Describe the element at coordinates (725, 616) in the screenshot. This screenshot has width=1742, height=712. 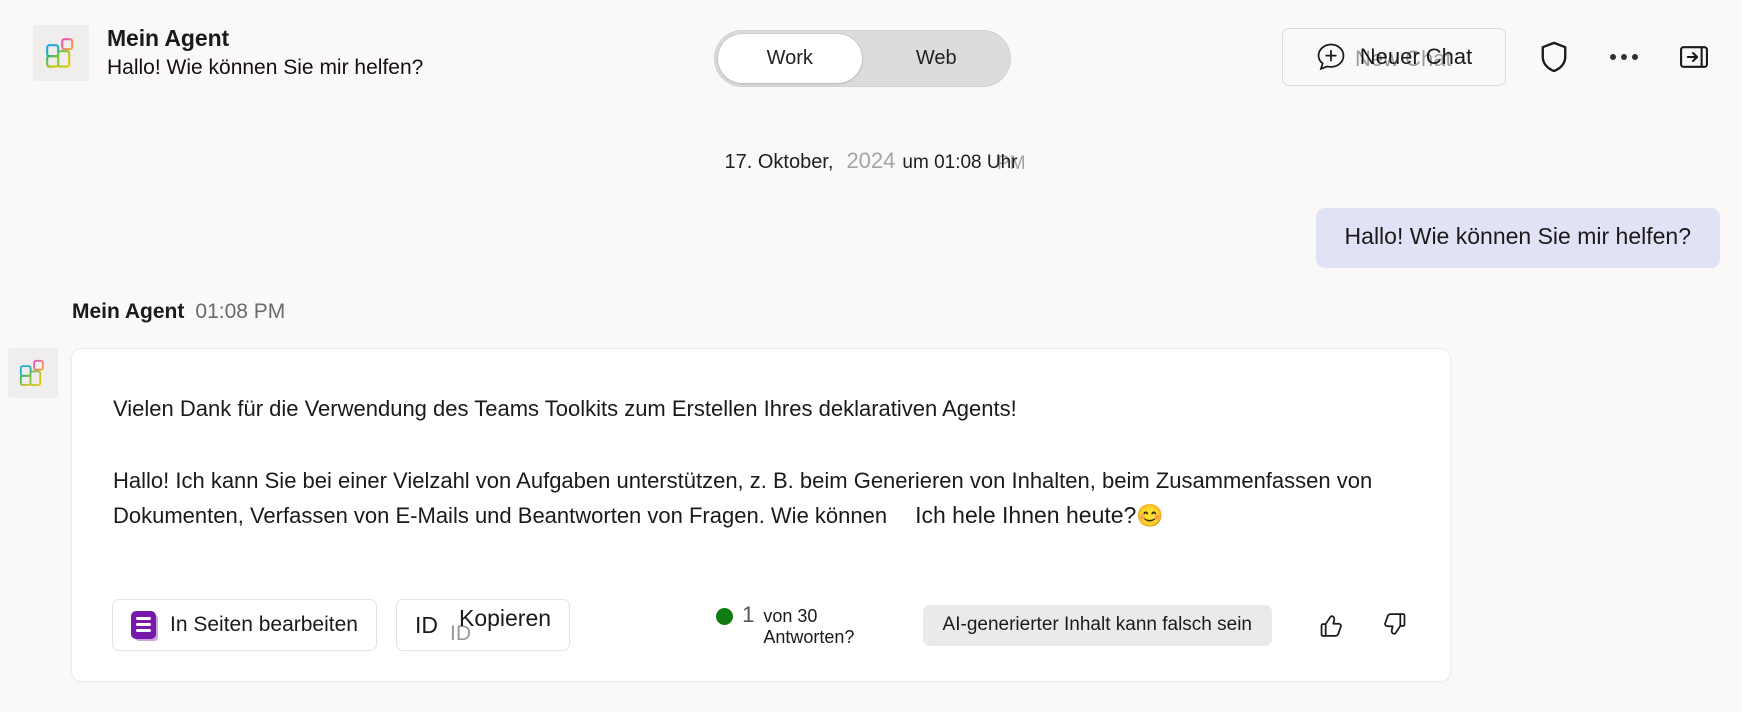
I see `status-dot-icon` at that location.